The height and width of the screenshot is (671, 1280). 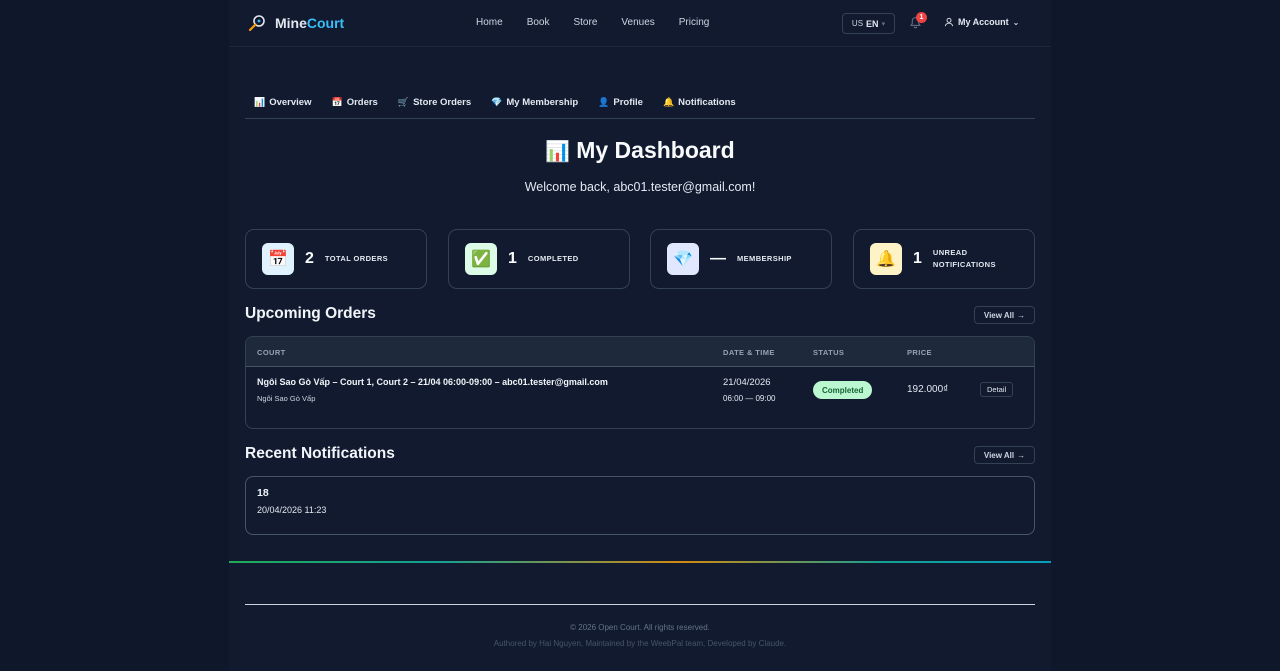 I want to click on tab-overview: 📊 Overview, so click(x=282, y=102).